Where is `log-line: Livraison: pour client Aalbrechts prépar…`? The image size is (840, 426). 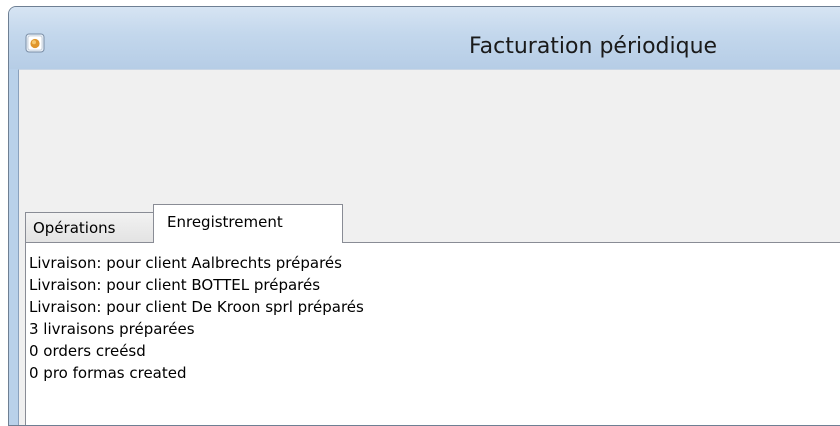
log-line: Livraison: pour client Aalbrechts prépar… is located at coordinates (185, 263).